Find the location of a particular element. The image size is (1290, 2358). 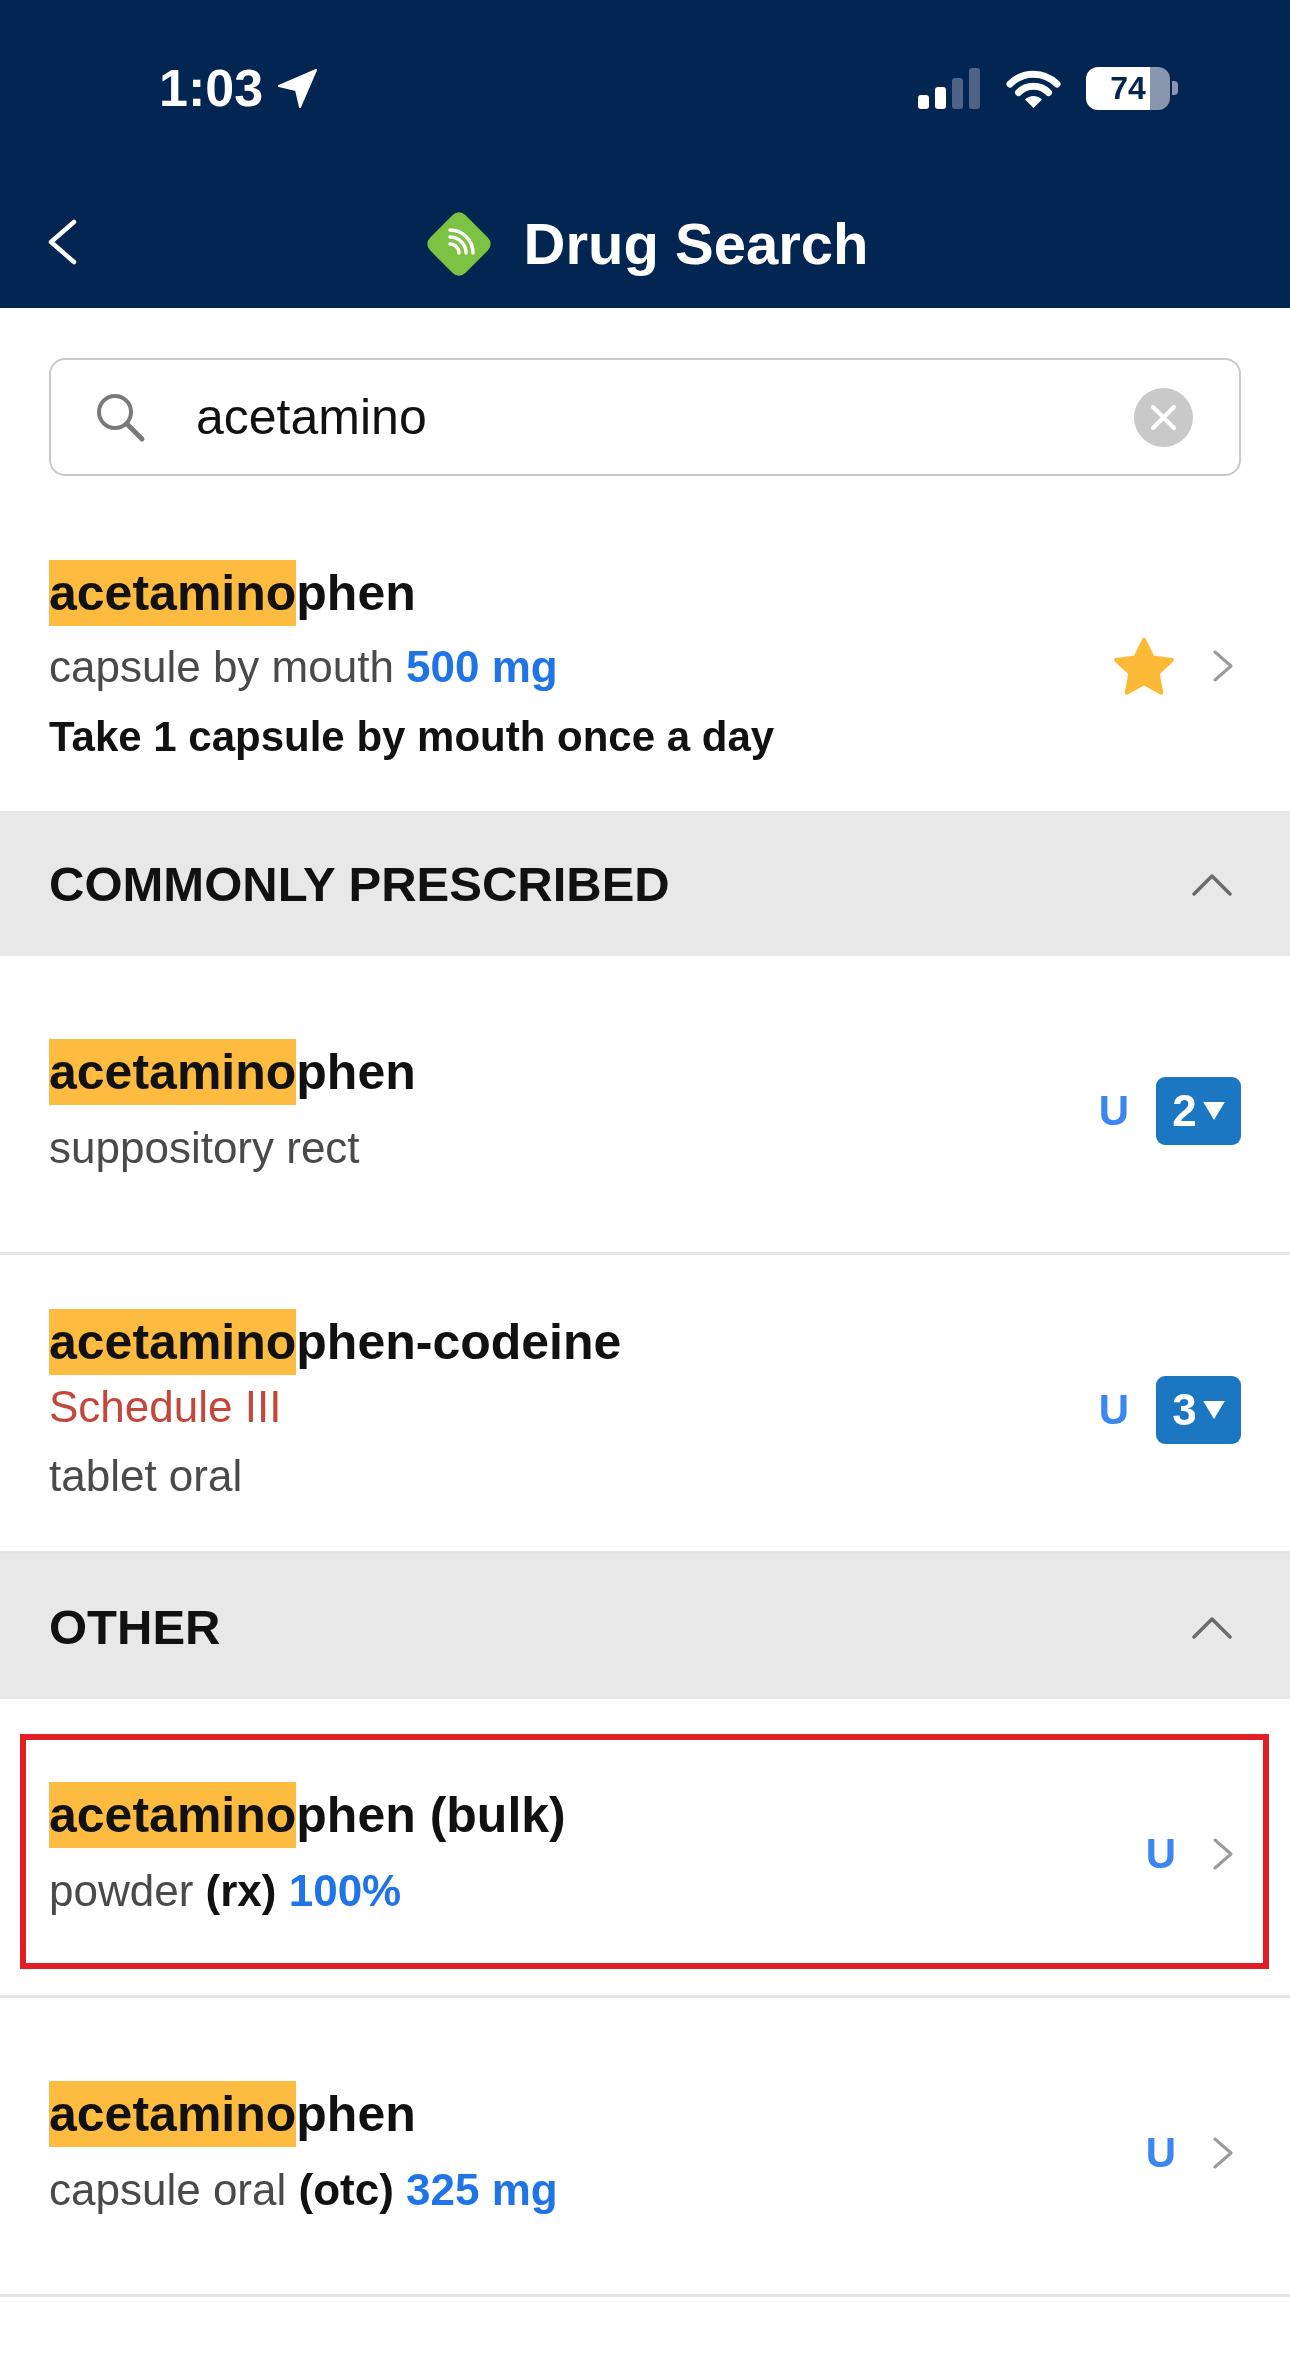

section-header: COMMONLY PRESCRIBED is located at coordinates (645, 883).